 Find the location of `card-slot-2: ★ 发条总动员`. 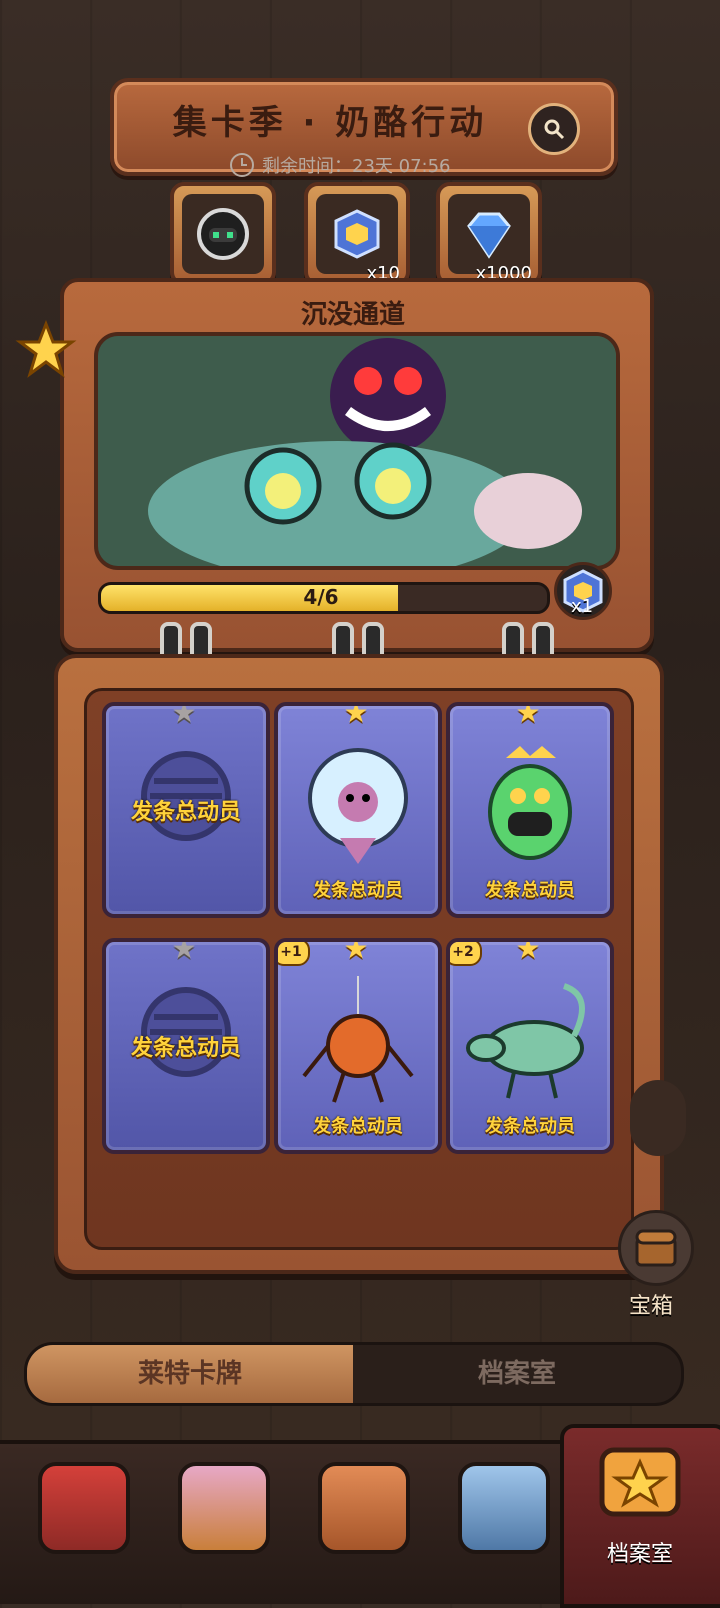

card-slot-2: ★ 发条总动员 is located at coordinates (358, 810).